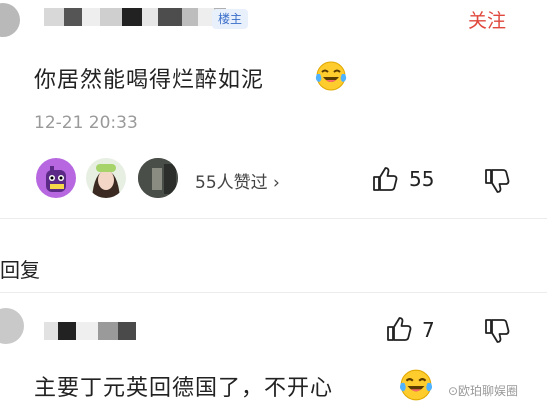 This screenshot has width=547, height=410. Describe the element at coordinates (428, 330) in the screenshot. I see `reply-like-count: 7` at that location.